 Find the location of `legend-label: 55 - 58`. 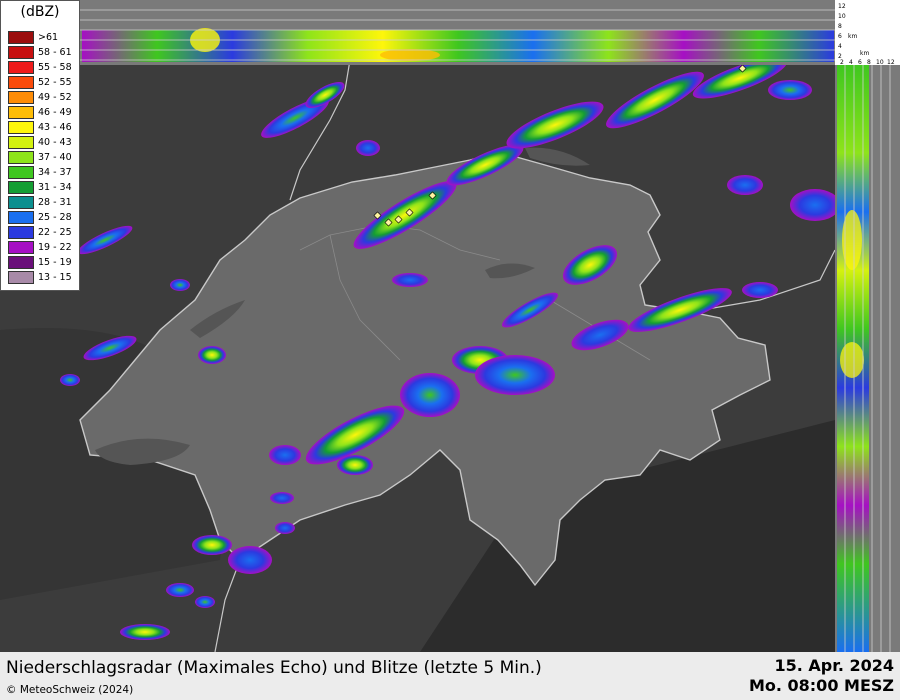

legend-label: 55 - 58 is located at coordinates (55, 67).